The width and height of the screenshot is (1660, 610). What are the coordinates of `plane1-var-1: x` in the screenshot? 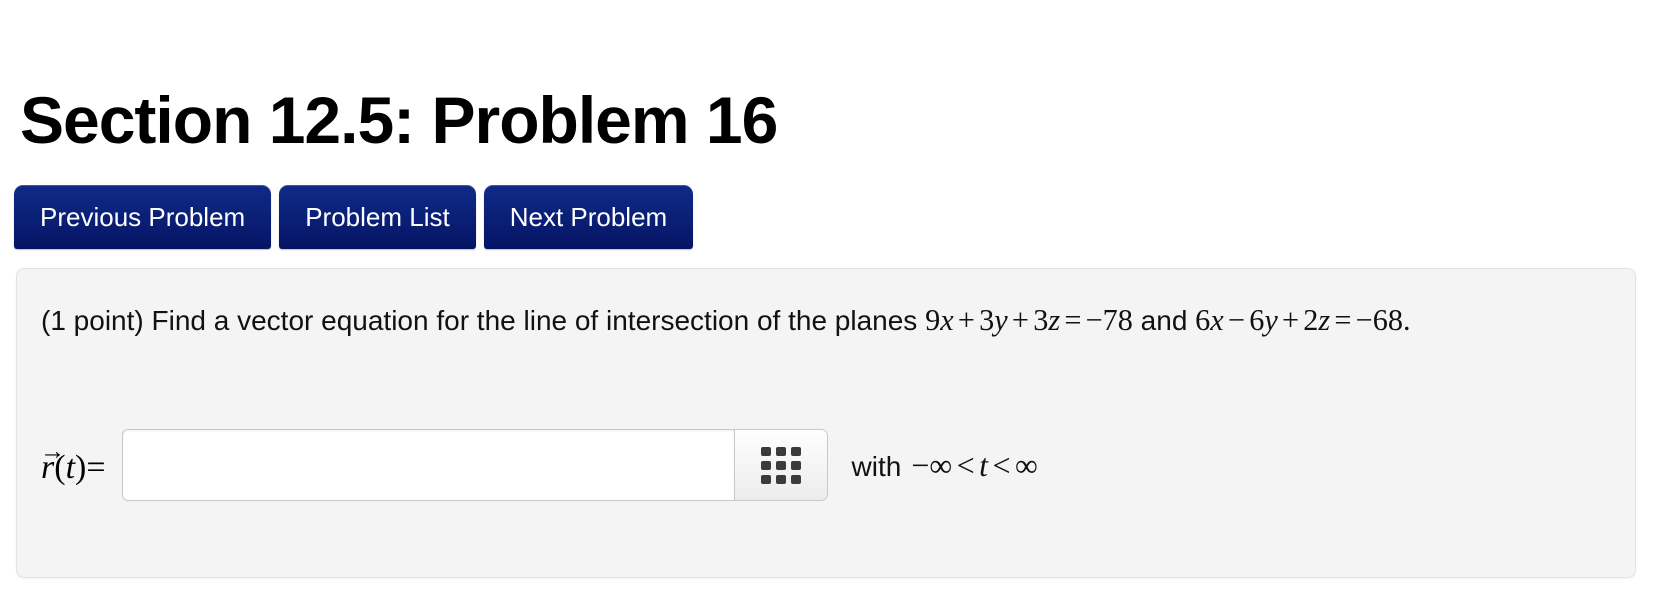 It's located at (947, 320).